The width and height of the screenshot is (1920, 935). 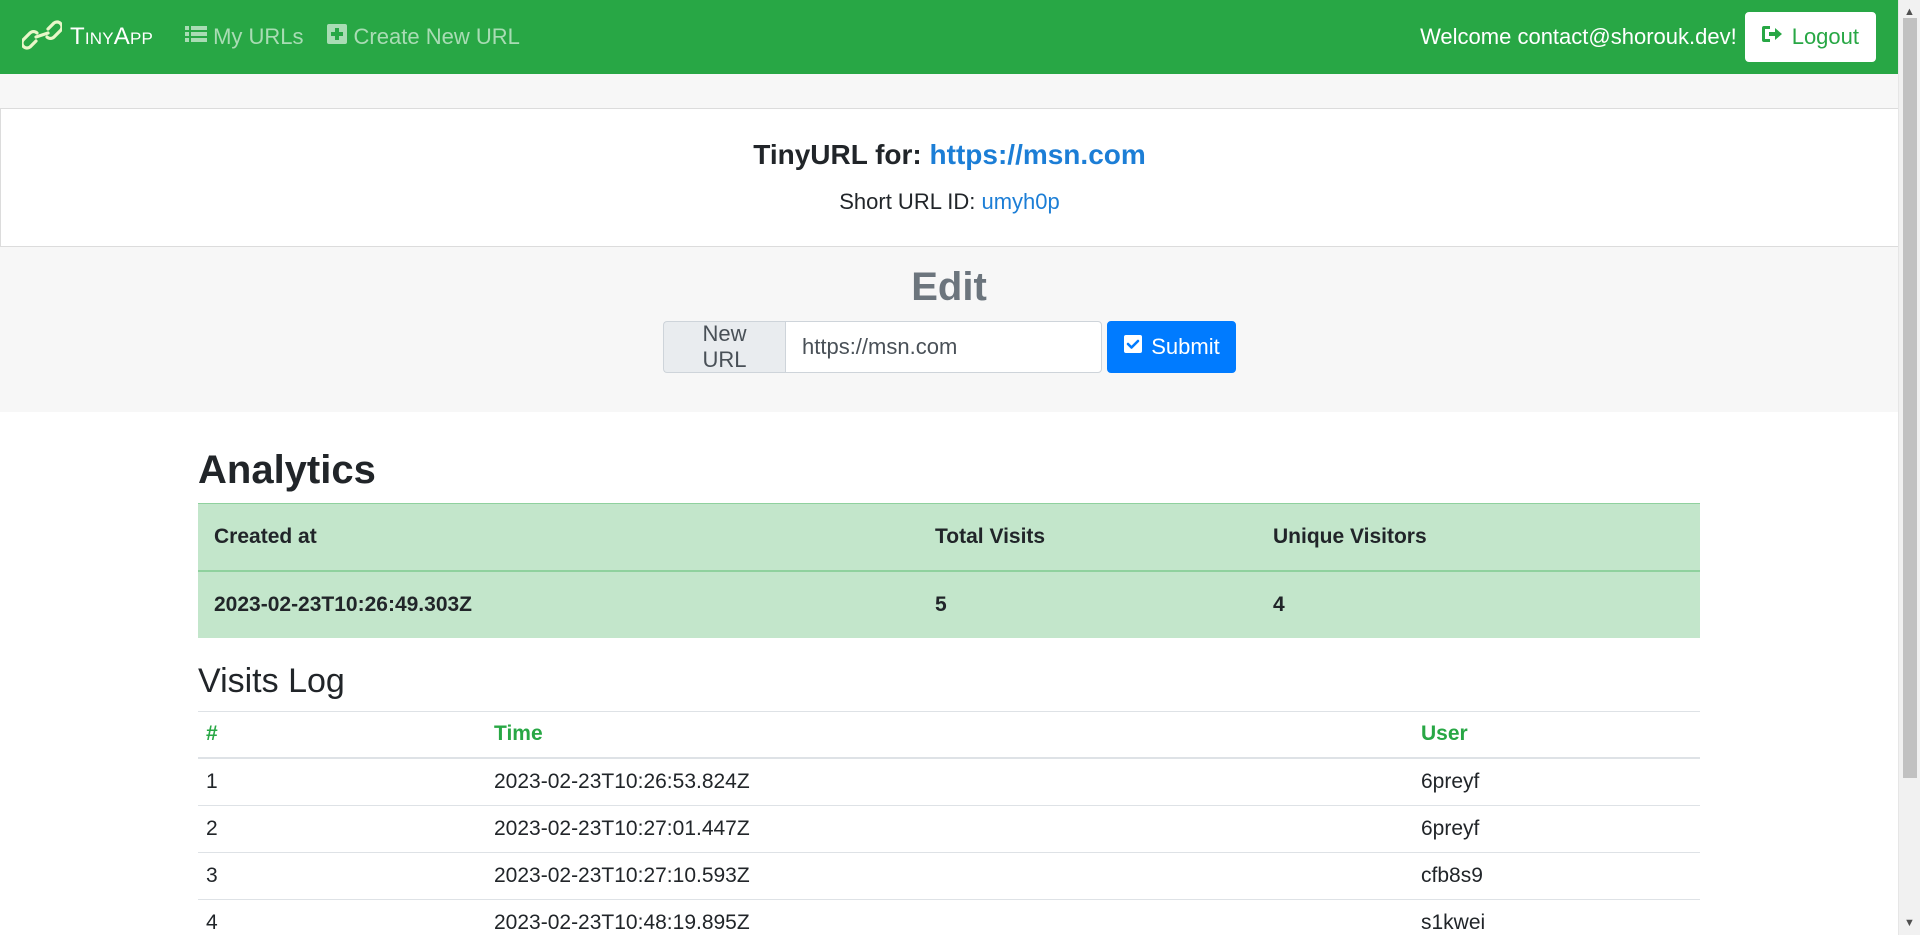 What do you see at coordinates (112, 36) in the screenshot?
I see `brand-name: TinyApp` at bounding box center [112, 36].